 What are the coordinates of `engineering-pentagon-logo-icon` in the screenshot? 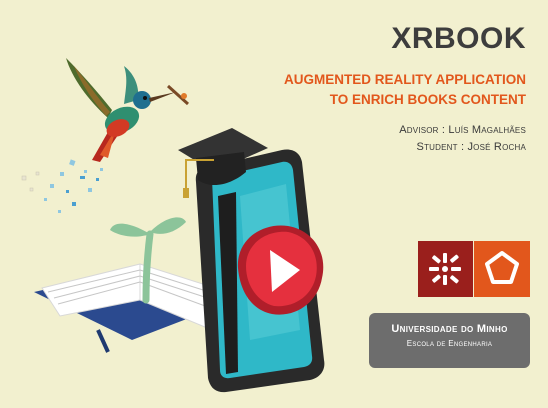 It's located at (502, 267).